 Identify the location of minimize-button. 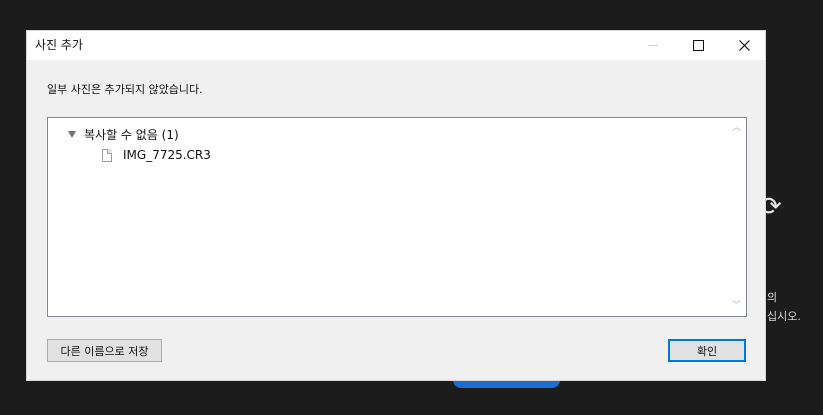
(653, 45).